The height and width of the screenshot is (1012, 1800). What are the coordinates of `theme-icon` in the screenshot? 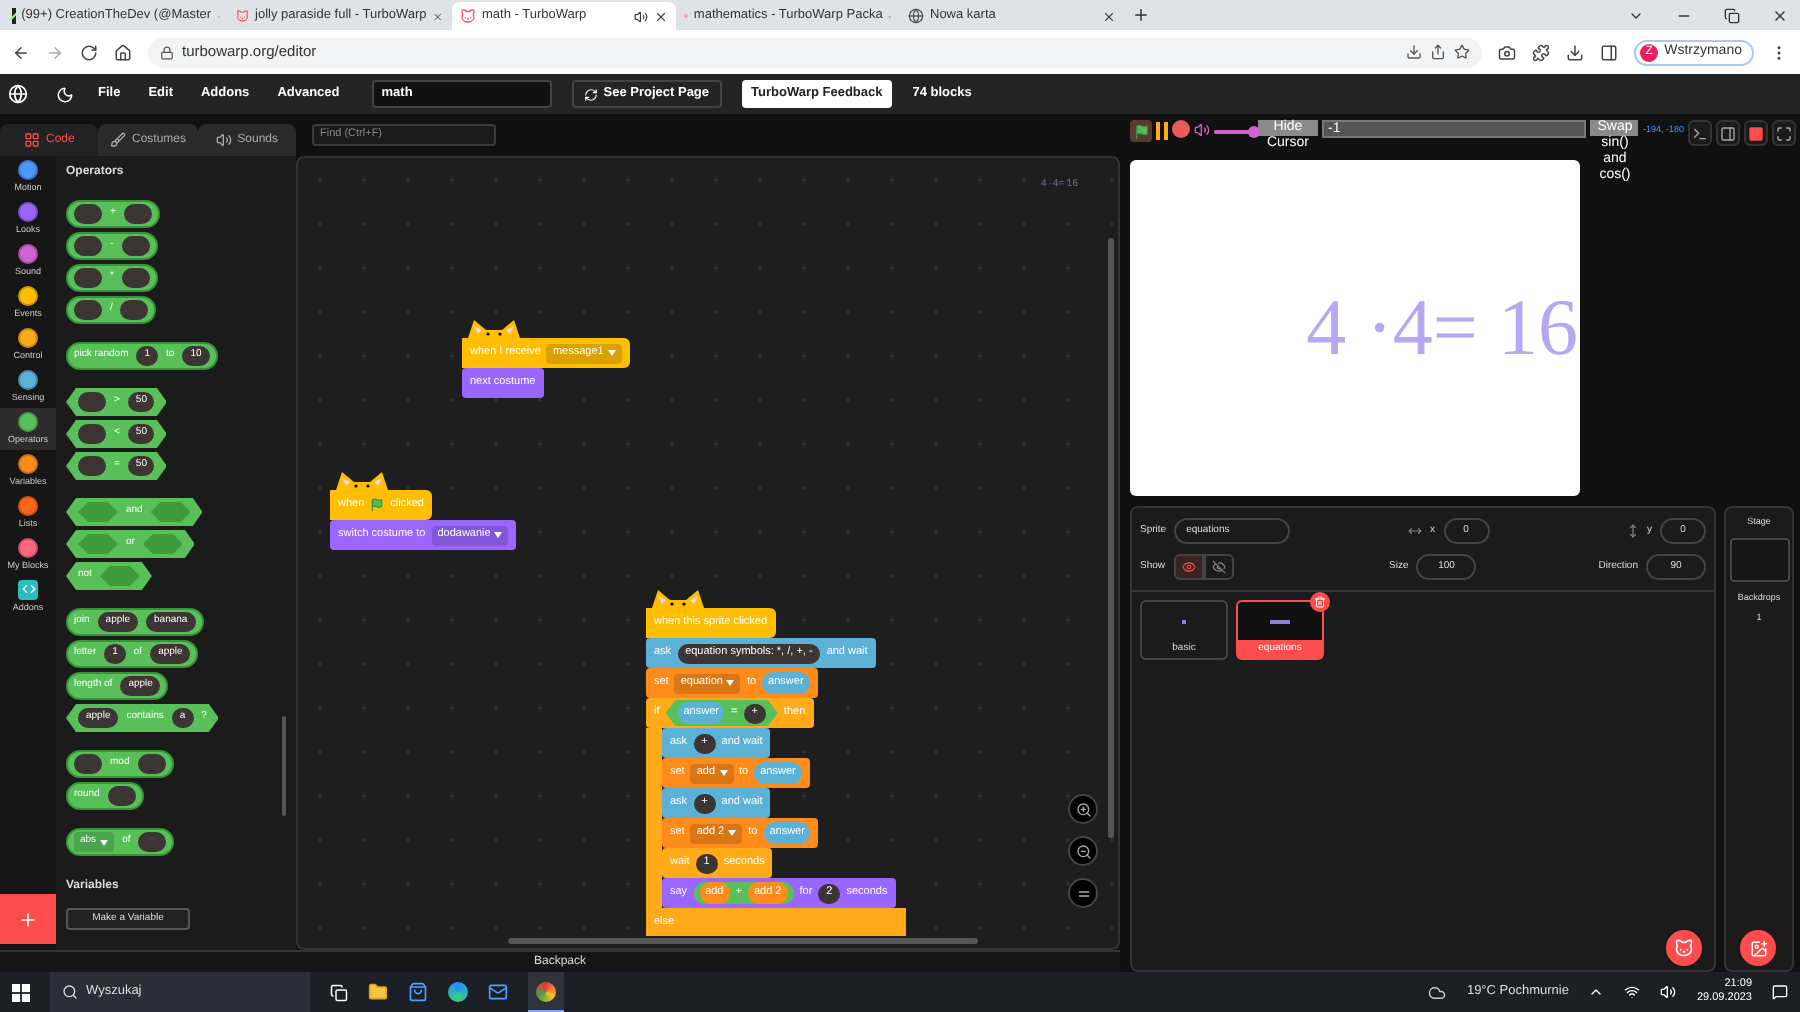 It's located at (65, 94).